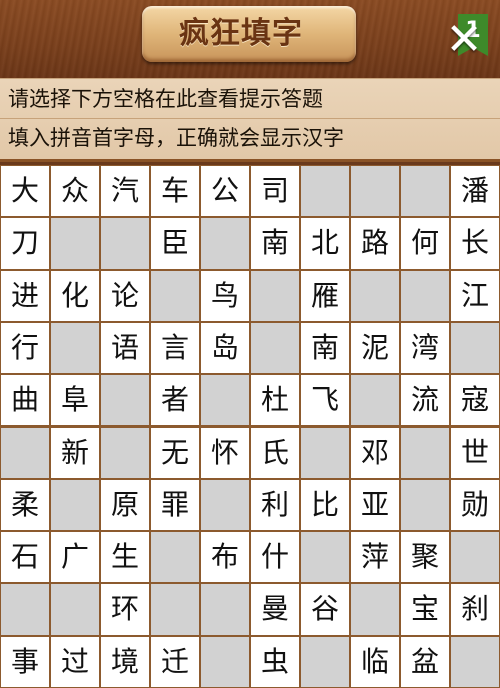 The height and width of the screenshot is (688, 500). What do you see at coordinates (175, 400) in the screenshot?
I see `grid-cell-filled: 者` at bounding box center [175, 400].